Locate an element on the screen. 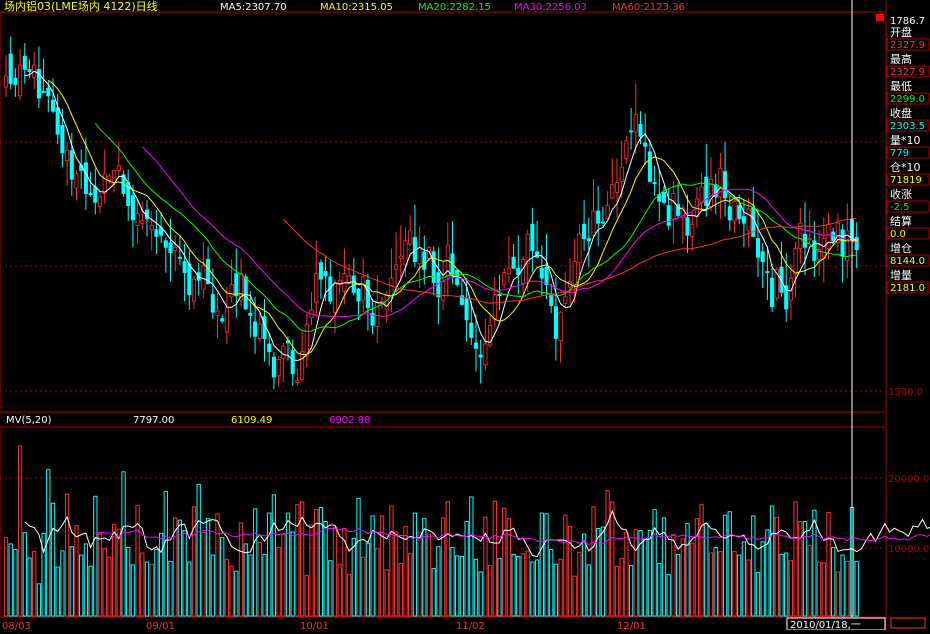  info-label: 收盘 is located at coordinates (901, 113).